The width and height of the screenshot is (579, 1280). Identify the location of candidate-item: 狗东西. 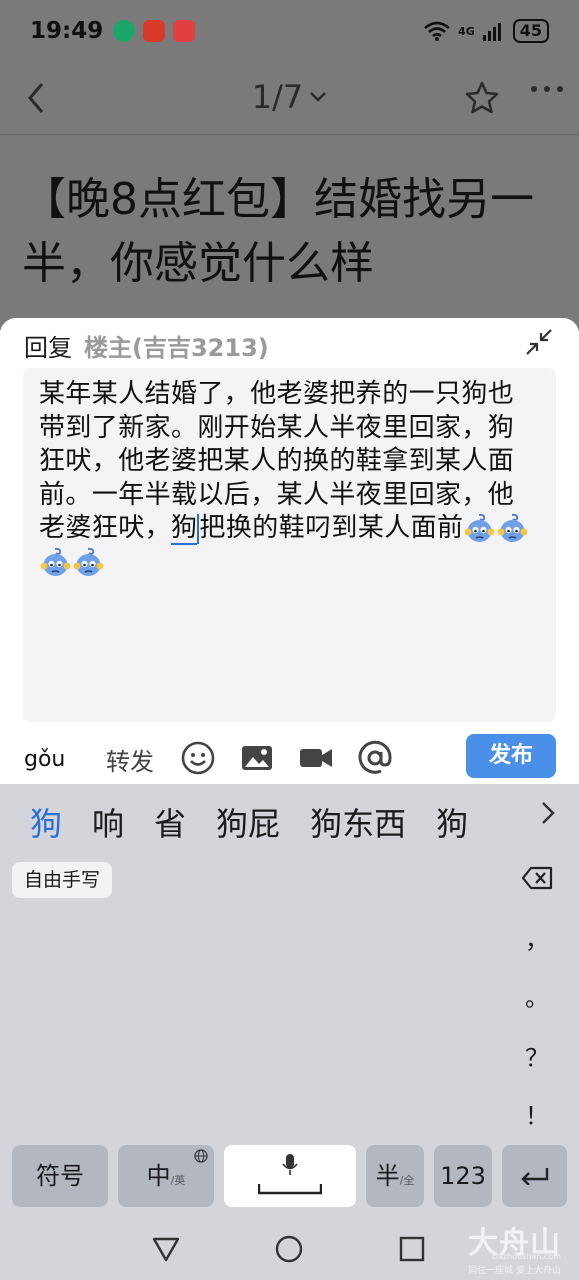
(358, 822).